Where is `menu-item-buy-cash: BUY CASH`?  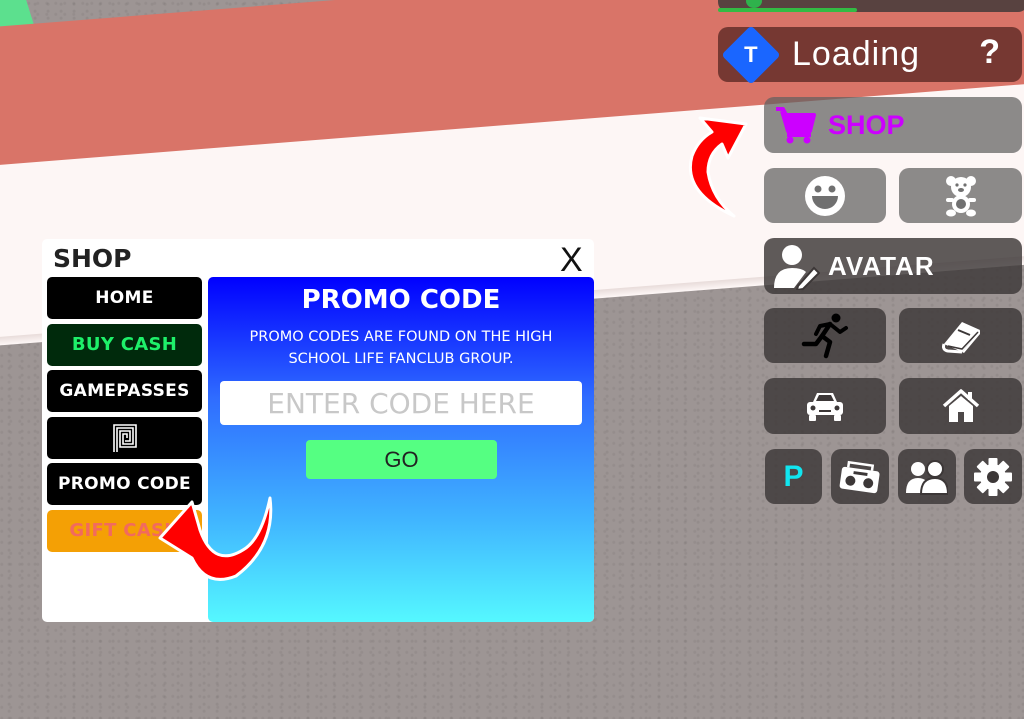 menu-item-buy-cash: BUY CASH is located at coordinates (124, 344).